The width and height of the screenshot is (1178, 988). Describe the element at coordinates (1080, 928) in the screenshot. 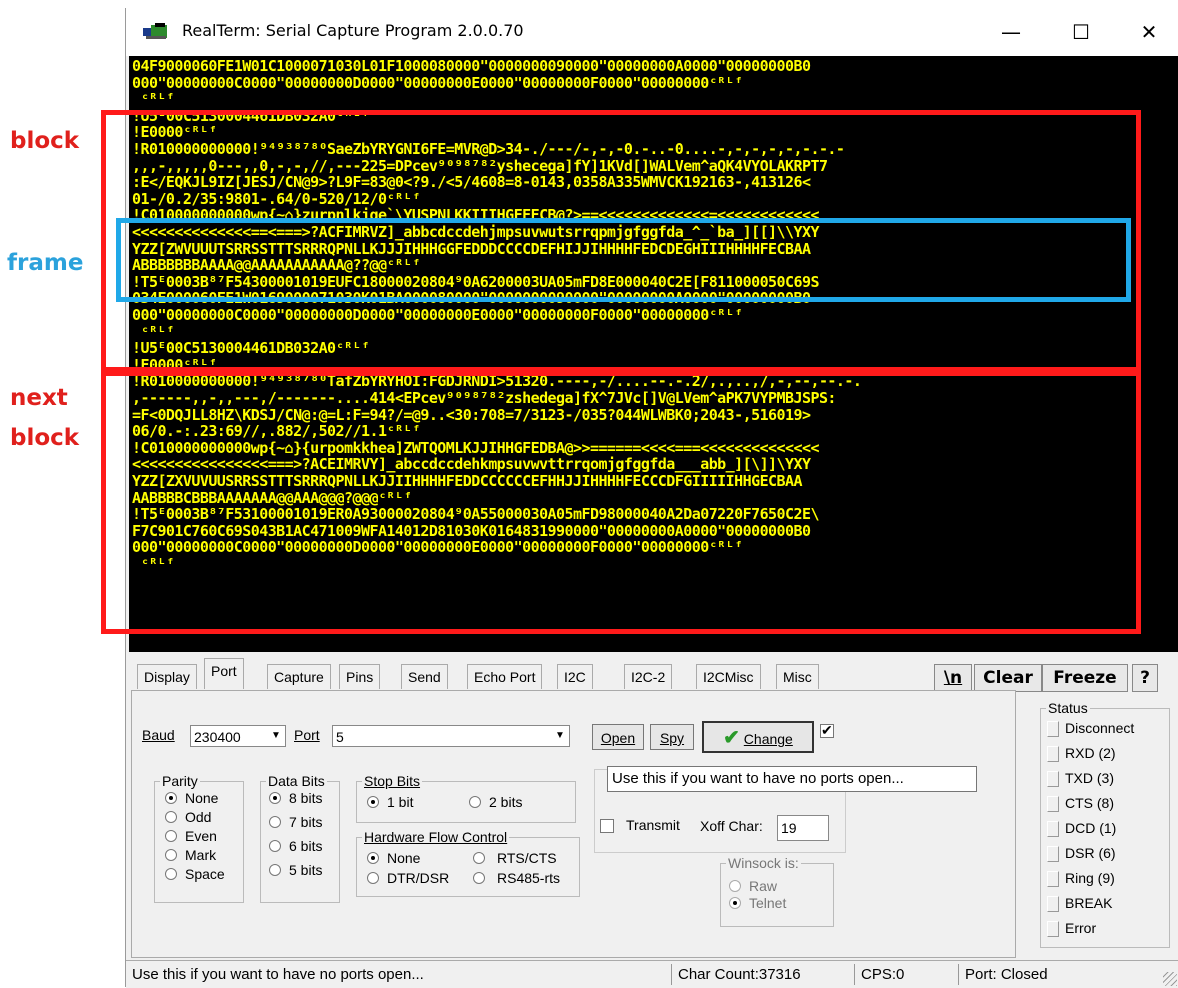

I see `status-error: Error` at that location.